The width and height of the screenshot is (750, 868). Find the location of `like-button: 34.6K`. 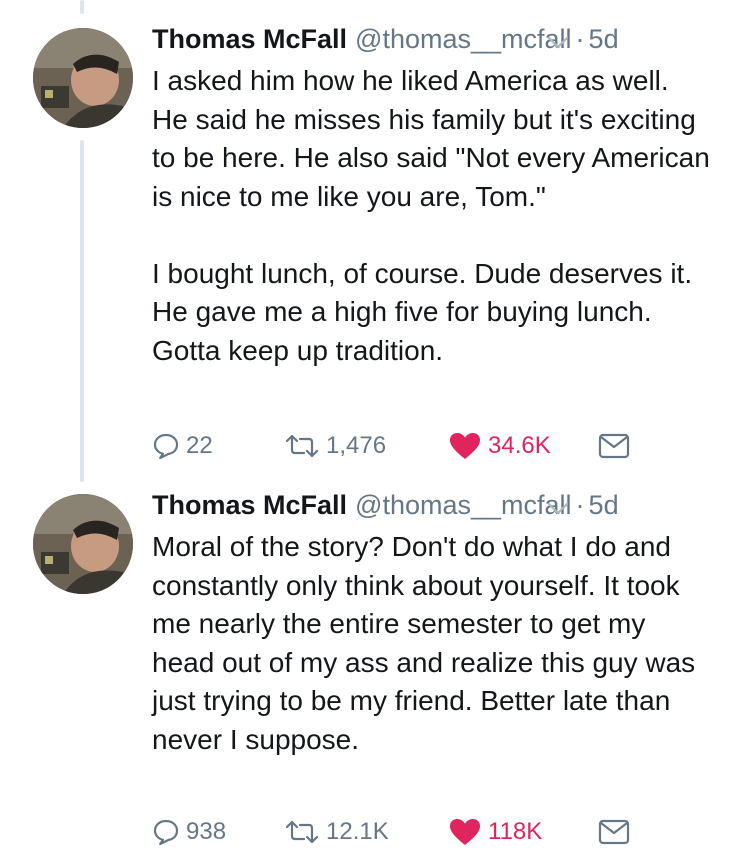

like-button: 34.6K is located at coordinates (499, 446).